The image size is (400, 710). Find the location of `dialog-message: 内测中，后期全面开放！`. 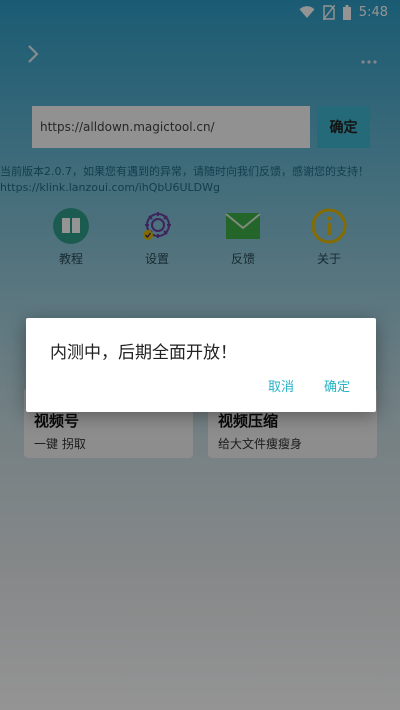

dialog-message: 内测中，后期全面开放！ is located at coordinates (143, 353).